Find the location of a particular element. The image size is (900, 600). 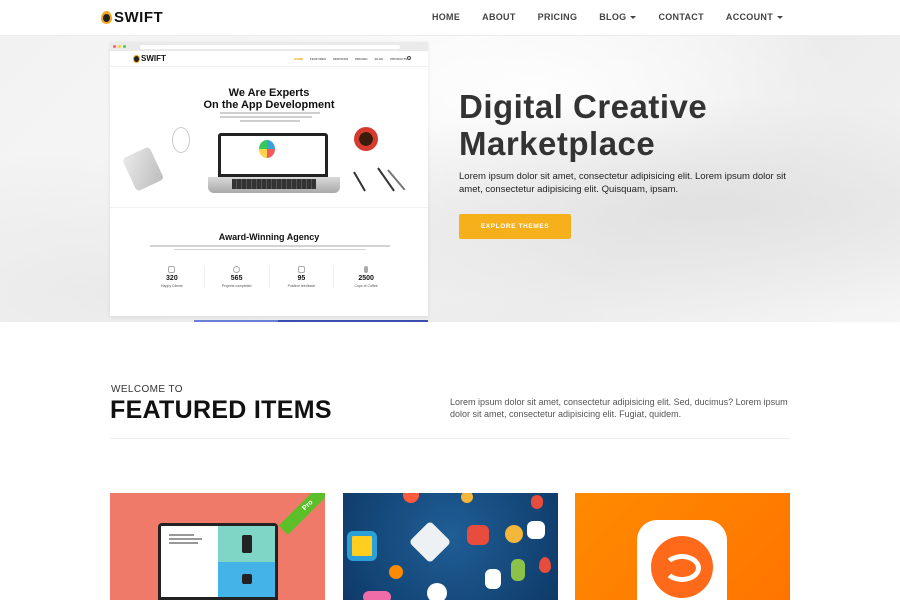

edit-icon is located at coordinates (301, 269).